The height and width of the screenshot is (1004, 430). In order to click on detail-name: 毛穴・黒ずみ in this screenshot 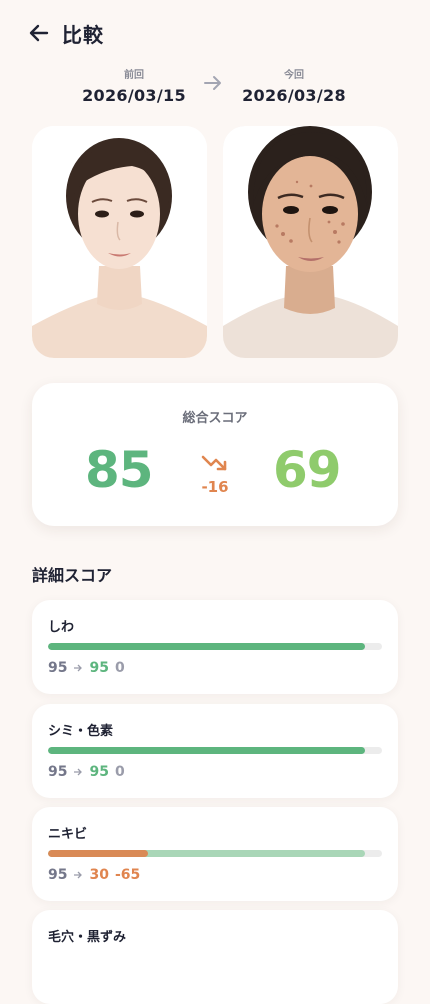, I will do `click(87, 937)`.